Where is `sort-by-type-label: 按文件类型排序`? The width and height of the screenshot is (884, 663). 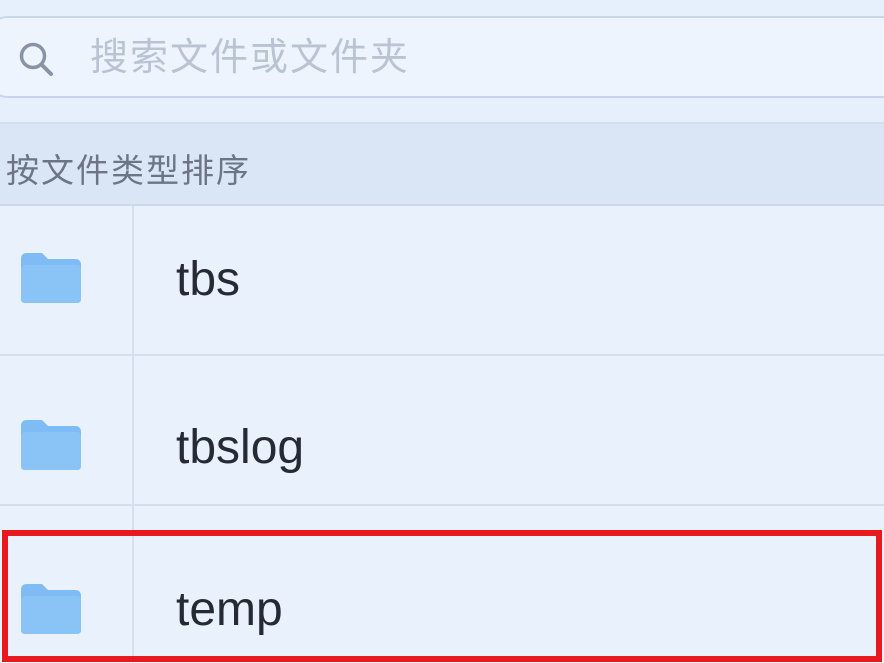
sort-by-type-label: 按文件类型排序 is located at coordinates (128, 170).